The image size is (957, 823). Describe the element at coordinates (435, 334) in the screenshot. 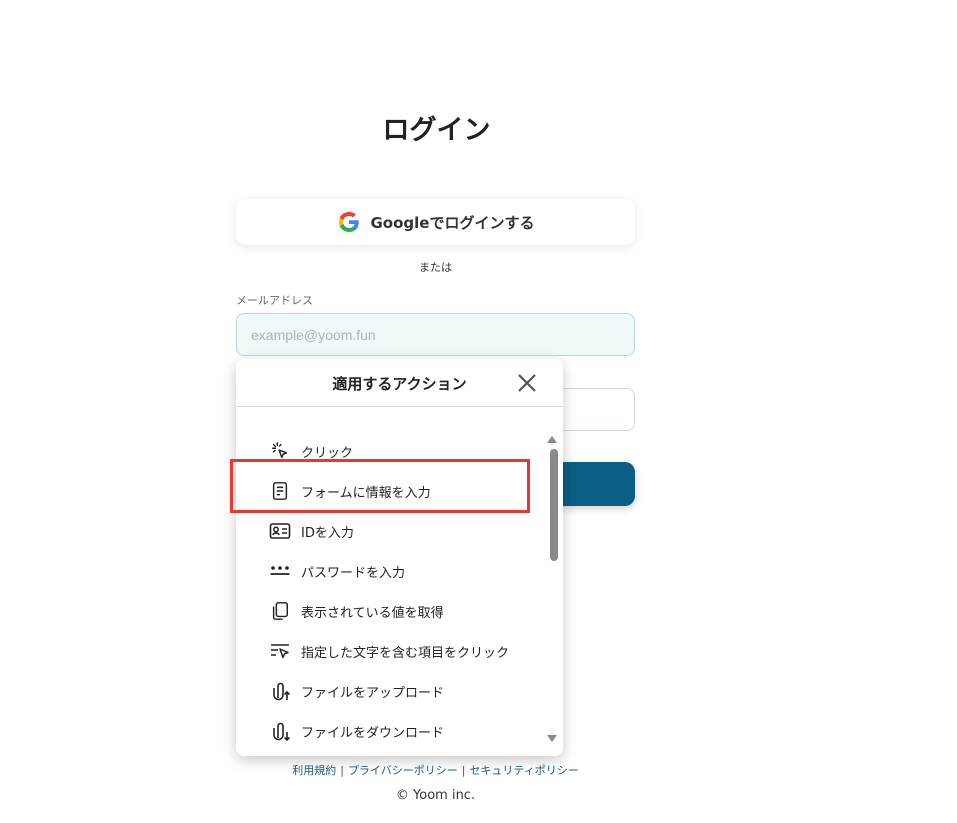

I see `email-field` at that location.